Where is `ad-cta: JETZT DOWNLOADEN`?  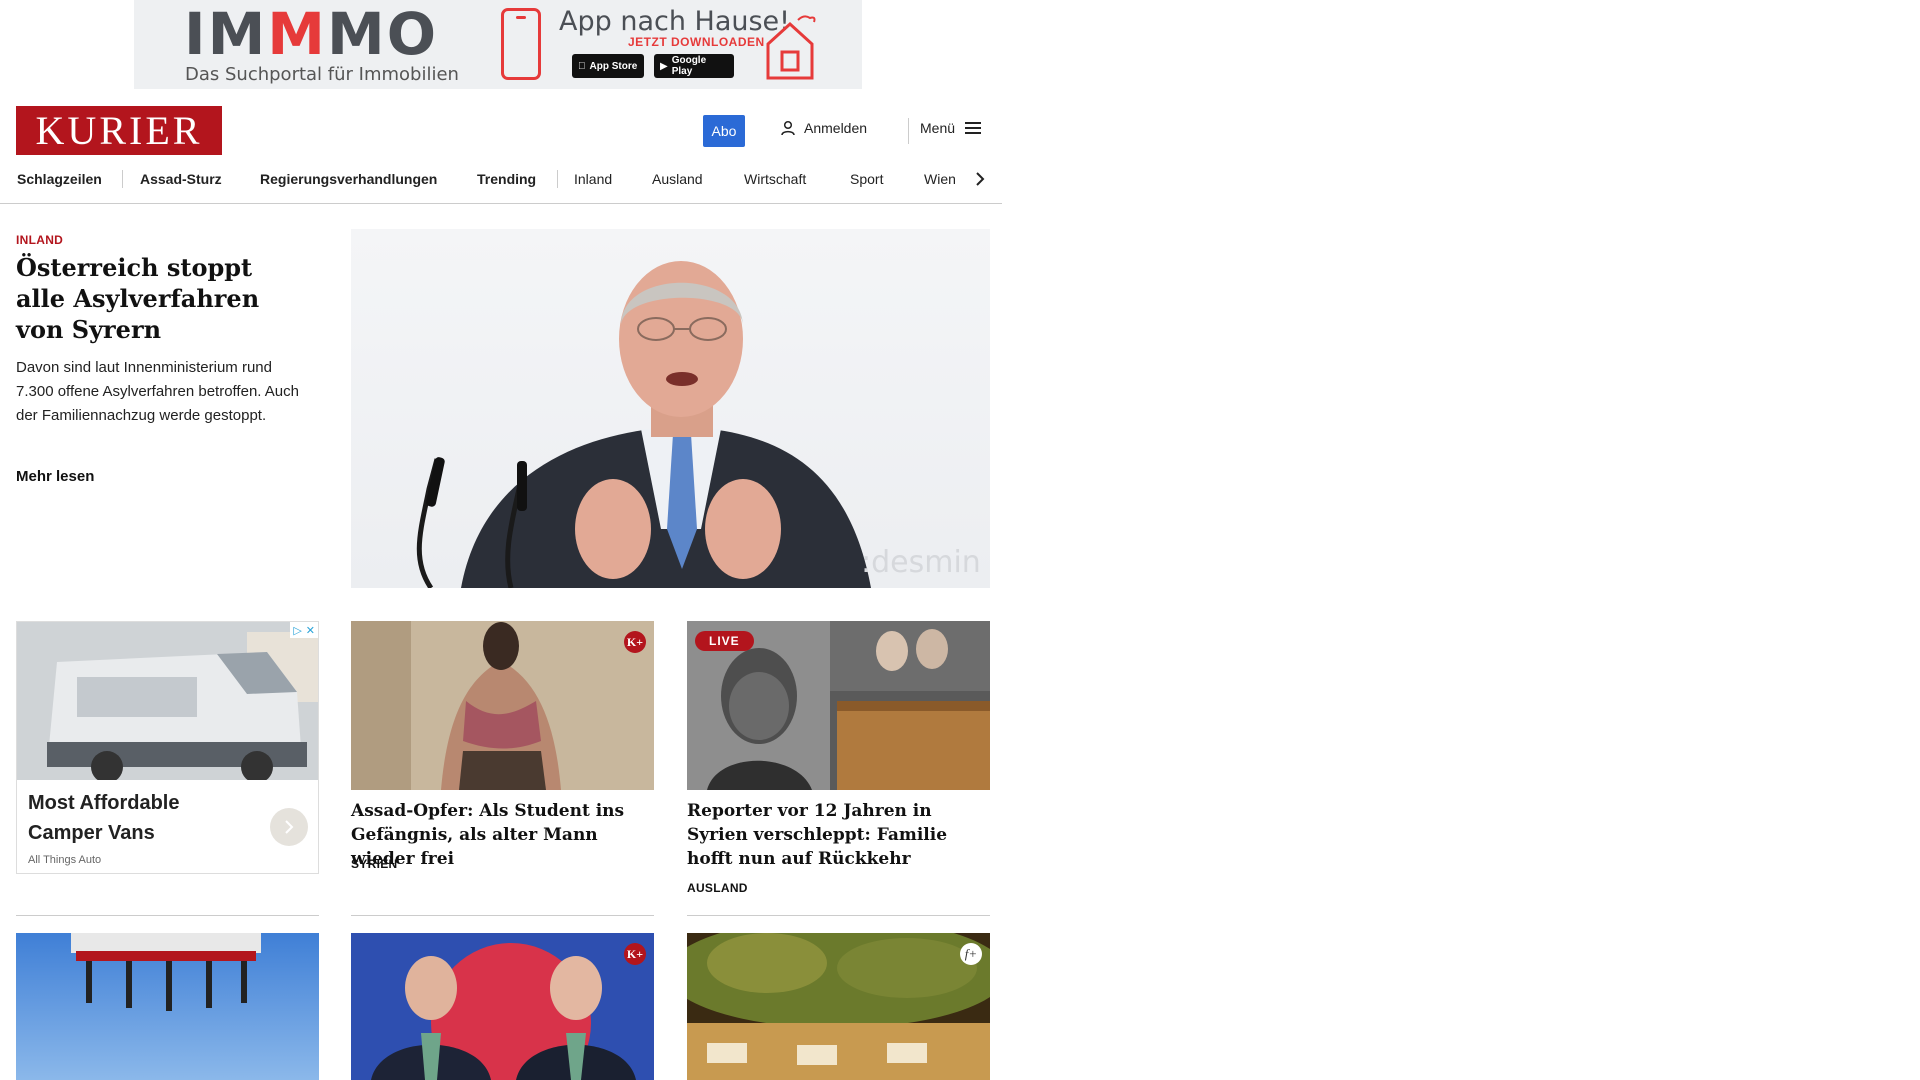
ad-cta: JETZT DOWNLOADEN is located at coordinates (696, 42).